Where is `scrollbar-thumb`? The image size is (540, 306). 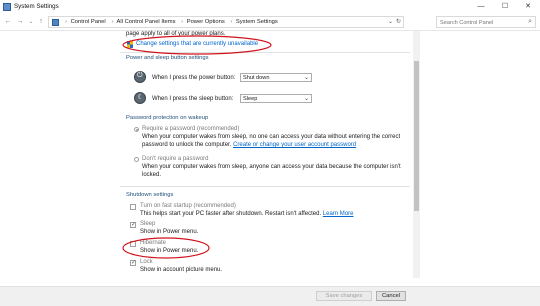
scrollbar-thumb is located at coordinates (416, 136).